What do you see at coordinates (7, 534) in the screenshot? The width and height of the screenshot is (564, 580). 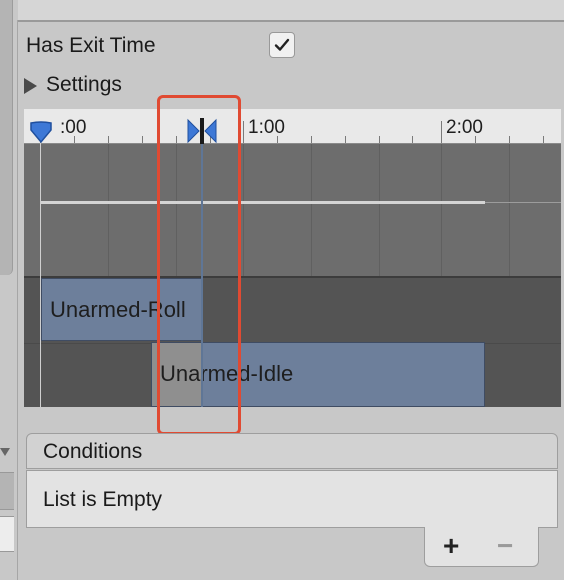 I see `left-panel-field-fragment` at bounding box center [7, 534].